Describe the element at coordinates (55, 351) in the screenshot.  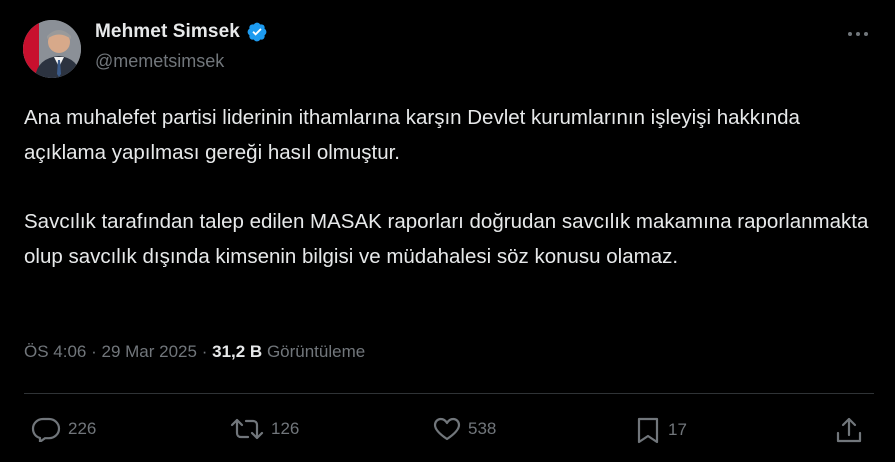
I see `tweet-time: ÖS 4:06` at that location.